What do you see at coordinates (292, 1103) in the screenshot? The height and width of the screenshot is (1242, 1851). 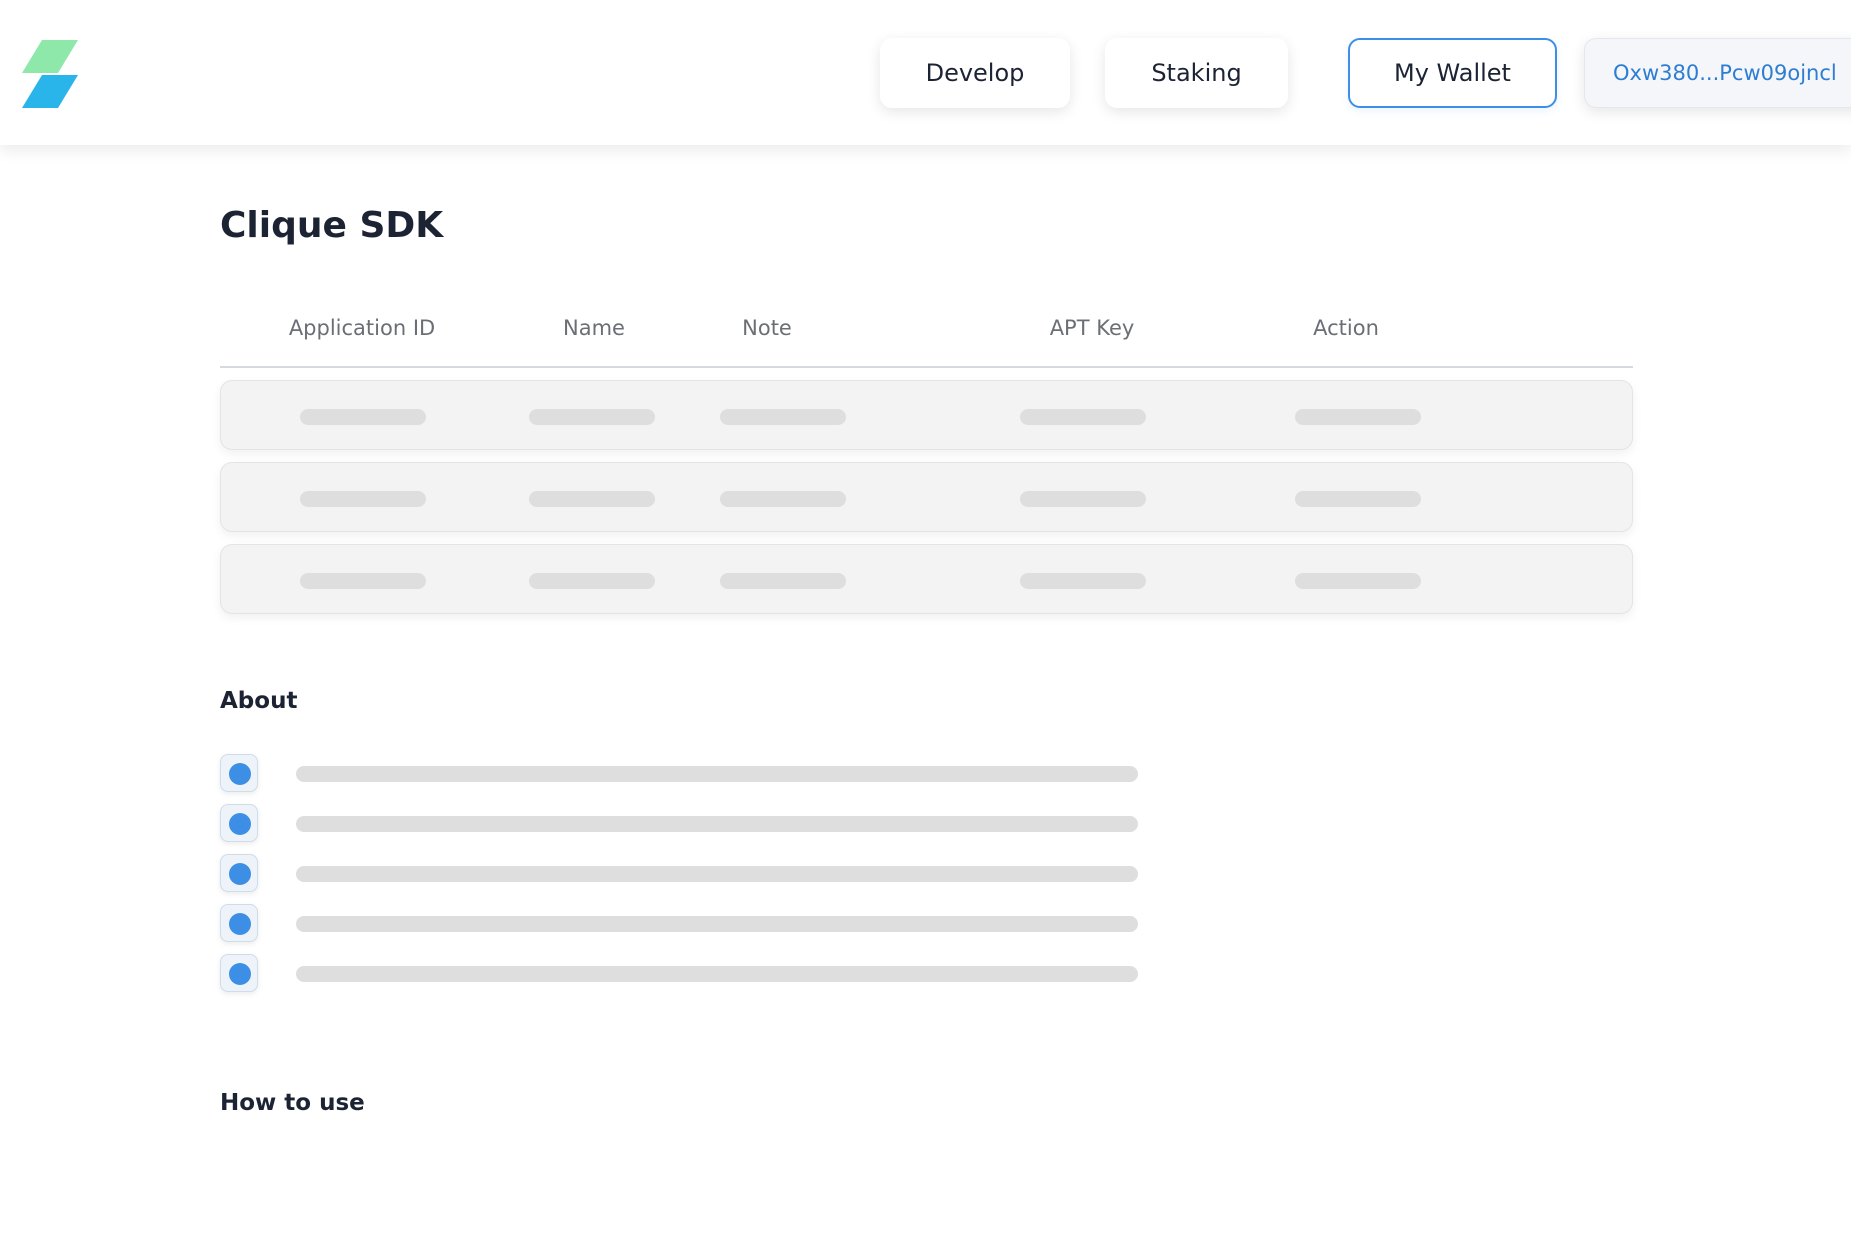 I see `how-to-use-title: How to use` at bounding box center [292, 1103].